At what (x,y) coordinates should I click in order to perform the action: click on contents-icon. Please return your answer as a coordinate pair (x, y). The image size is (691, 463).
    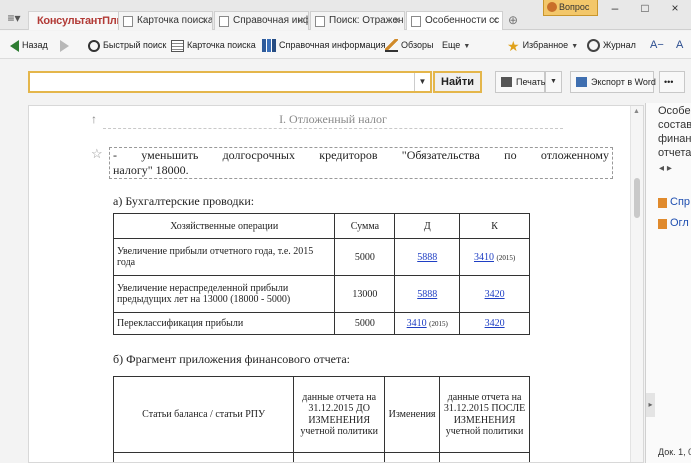
    Looking at the image, I should click on (662, 224).